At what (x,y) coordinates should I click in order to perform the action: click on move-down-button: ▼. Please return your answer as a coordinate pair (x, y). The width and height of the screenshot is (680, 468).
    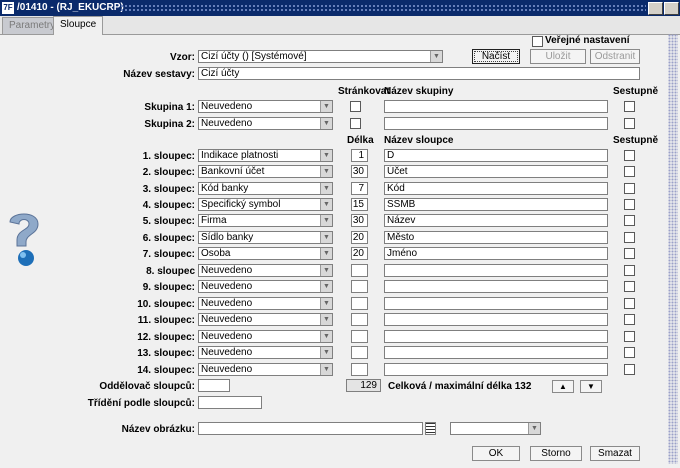
    Looking at the image, I should click on (591, 386).